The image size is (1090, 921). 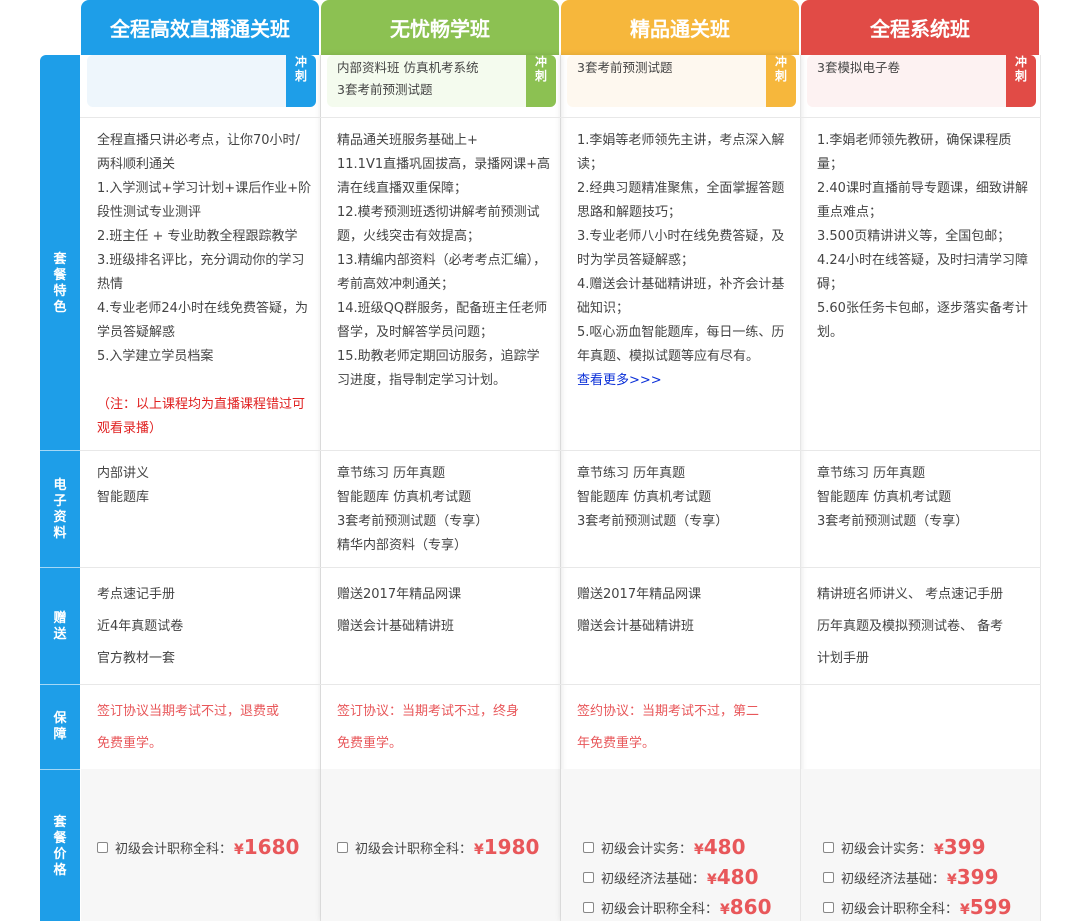 What do you see at coordinates (123, 497) in the screenshot?
I see `material-item: 智能题库` at bounding box center [123, 497].